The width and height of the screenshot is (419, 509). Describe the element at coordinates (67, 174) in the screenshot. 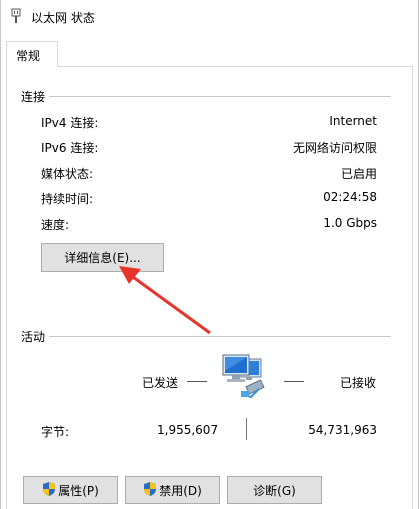

I see `media-state-label: 媒体状态:` at that location.